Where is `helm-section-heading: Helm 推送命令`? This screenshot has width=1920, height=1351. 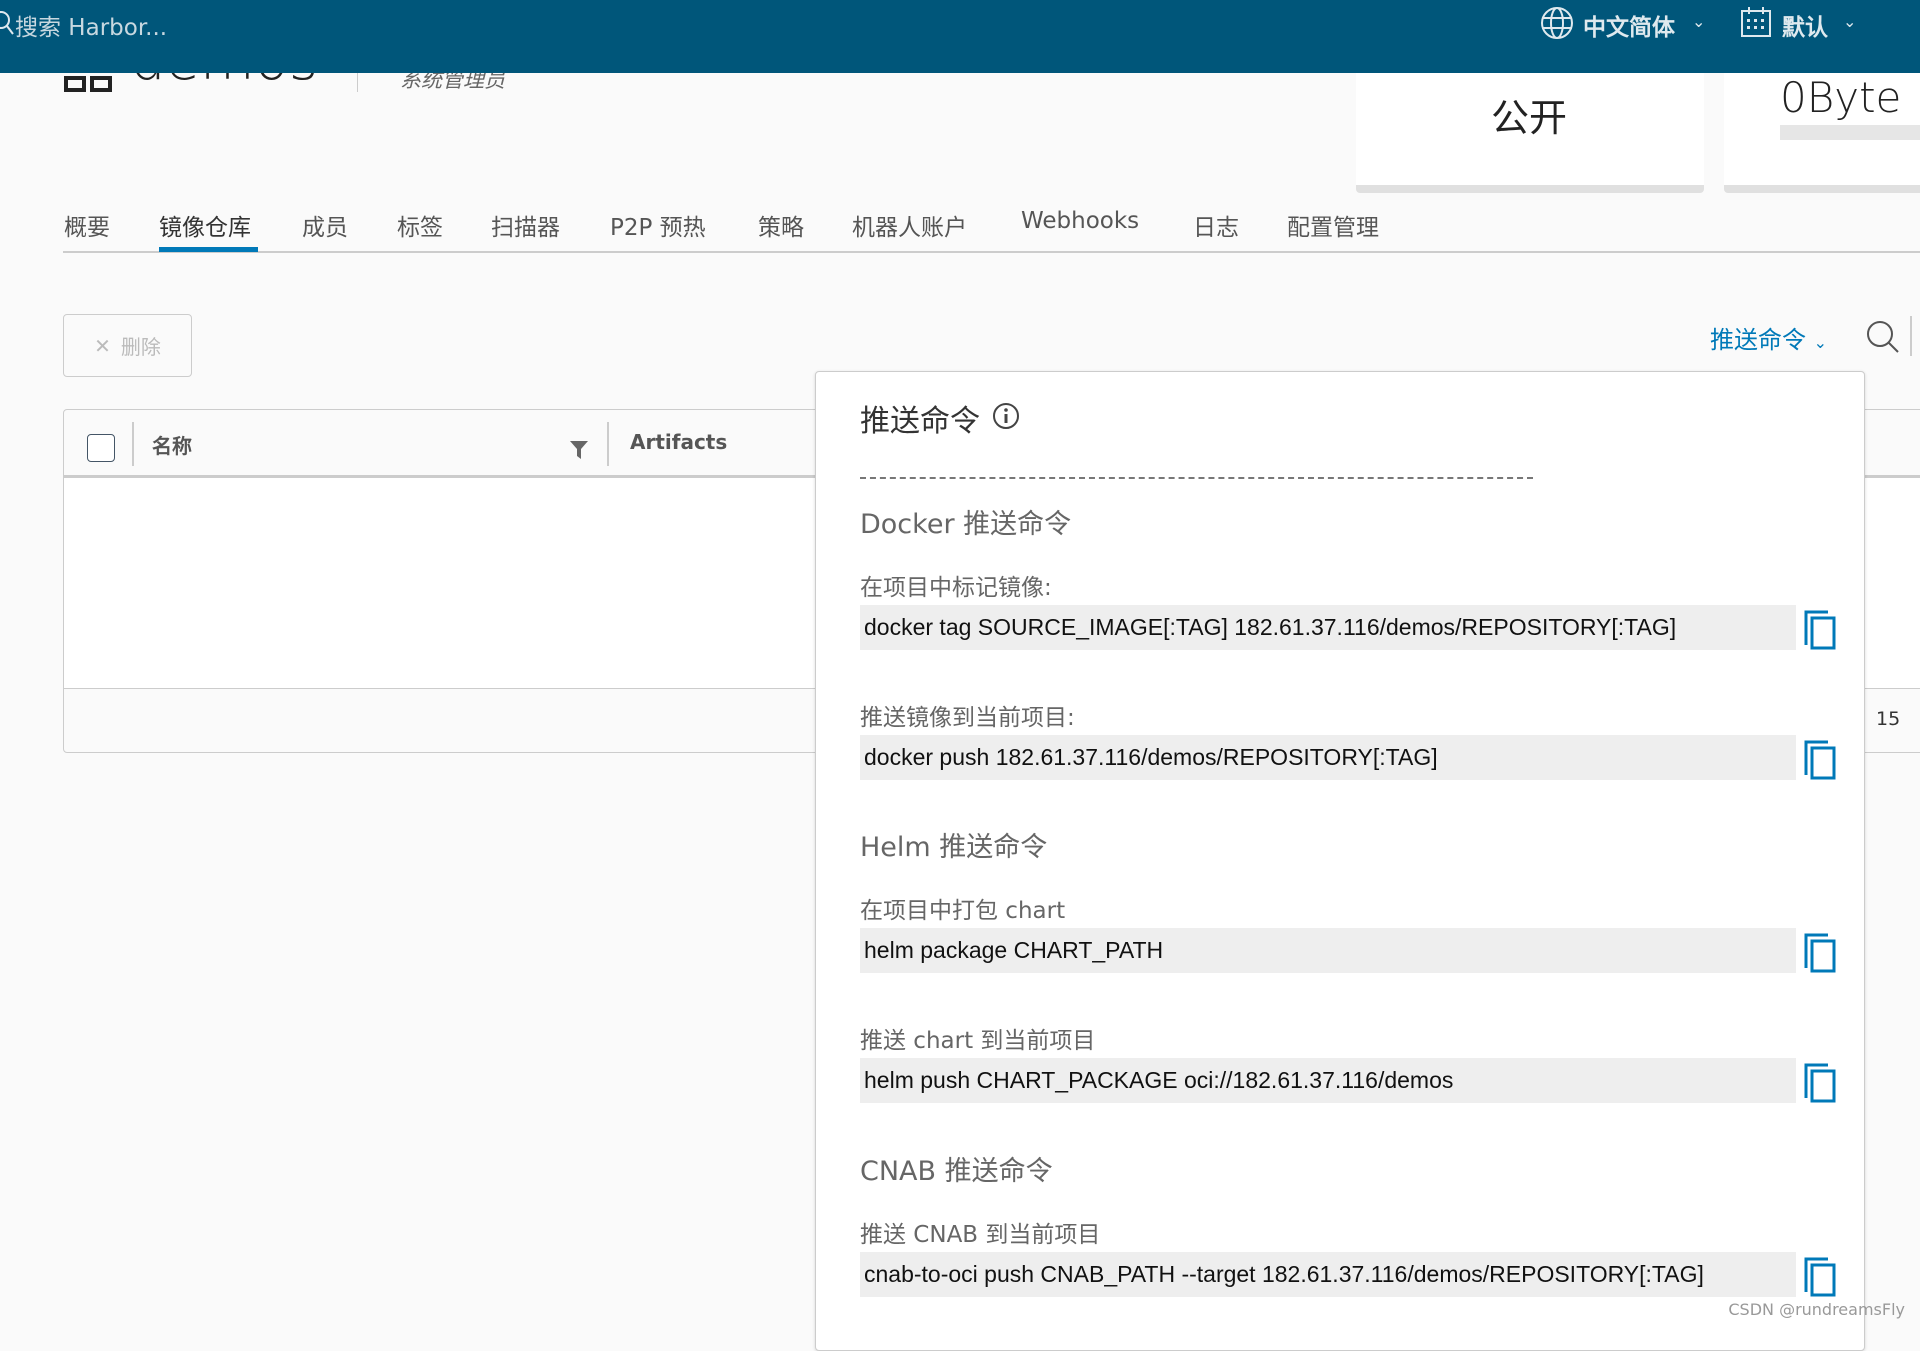
helm-section-heading: Helm 推送命令 is located at coordinates (954, 847).